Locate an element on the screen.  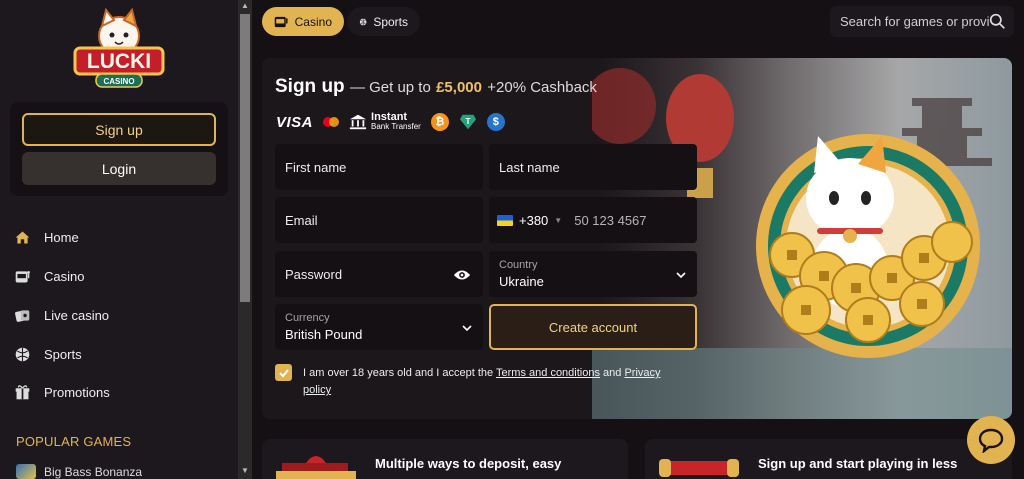
svg-text: T is located at coordinates (467, 121).